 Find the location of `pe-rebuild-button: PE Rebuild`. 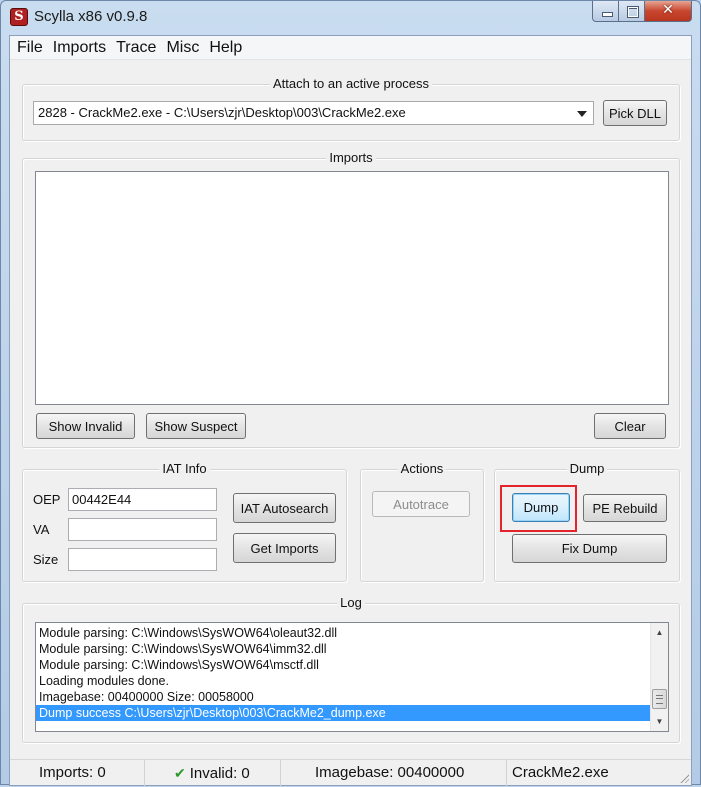

pe-rebuild-button: PE Rebuild is located at coordinates (625, 508).